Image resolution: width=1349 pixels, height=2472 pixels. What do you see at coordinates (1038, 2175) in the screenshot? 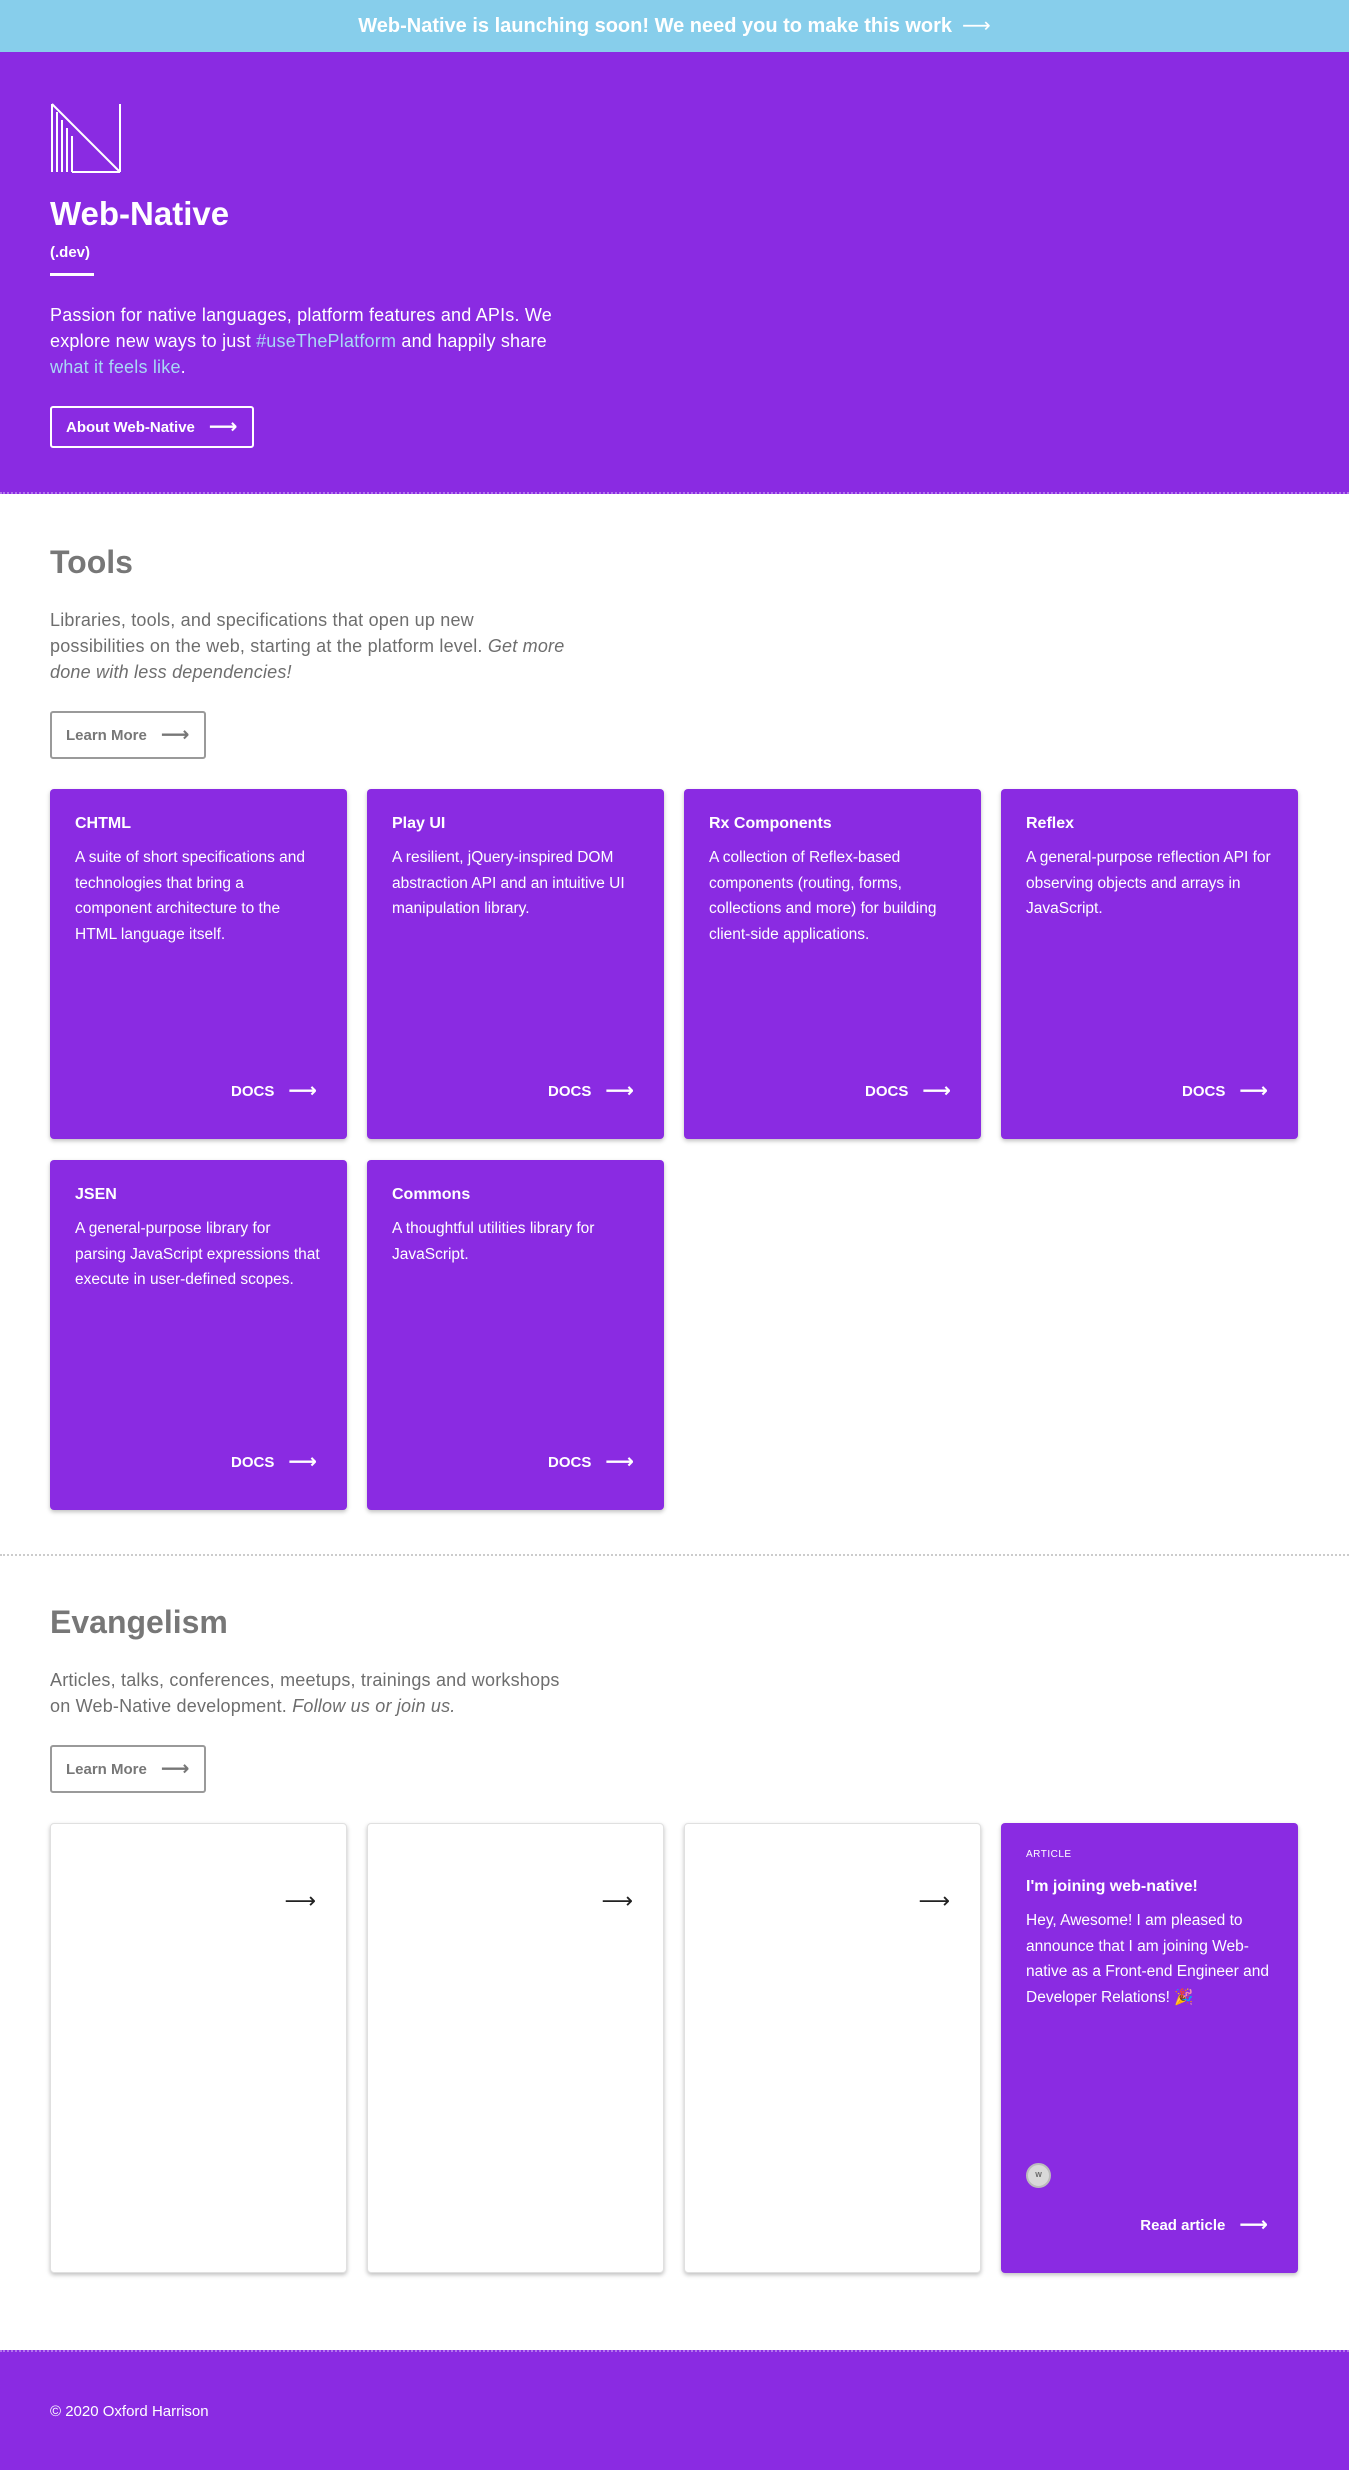
I see `author-avatar: W` at bounding box center [1038, 2175].